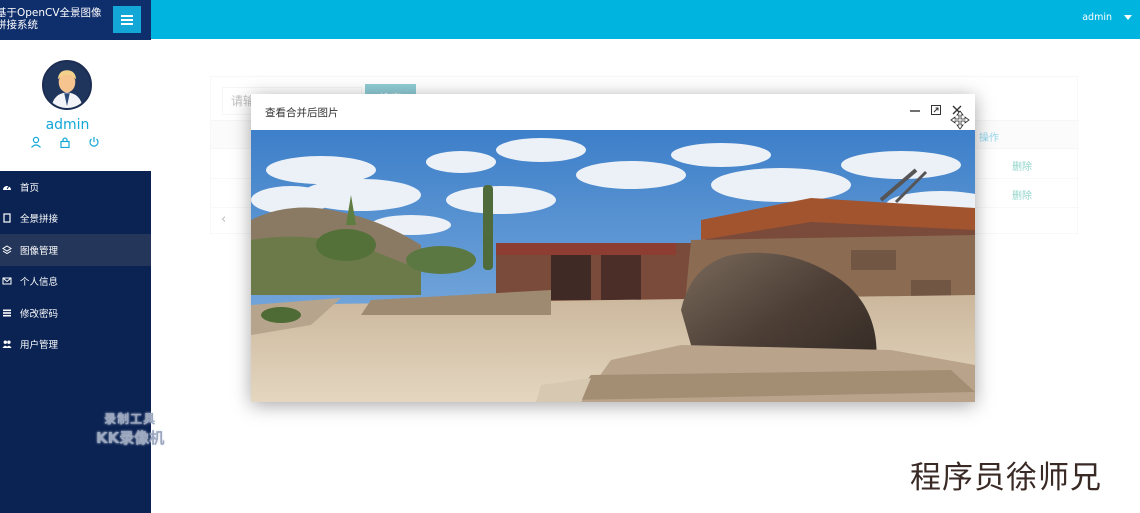  Describe the element at coordinates (613, 112) in the screenshot. I see `modal-header: 查看合并后图片` at that location.